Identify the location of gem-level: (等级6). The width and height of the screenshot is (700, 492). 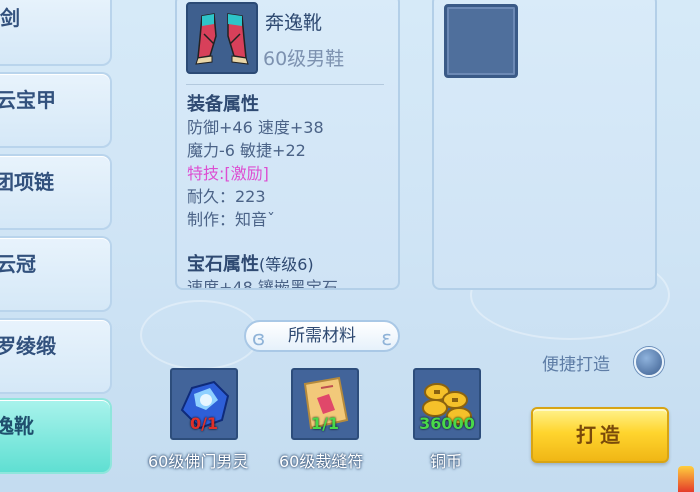
(286, 264).